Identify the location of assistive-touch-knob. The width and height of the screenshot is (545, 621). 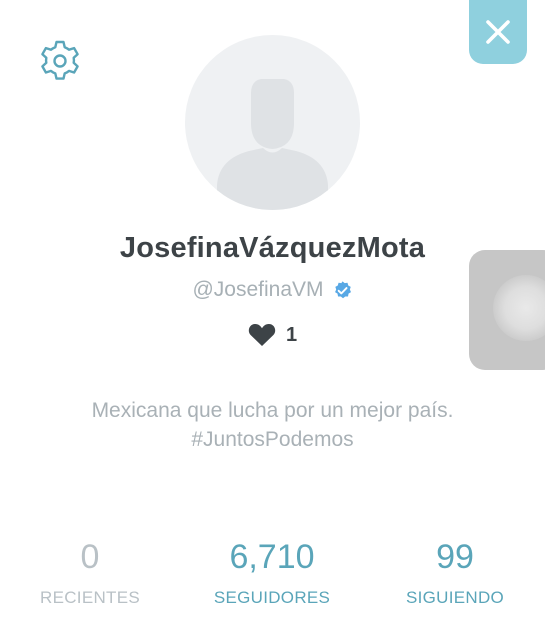
(519, 308).